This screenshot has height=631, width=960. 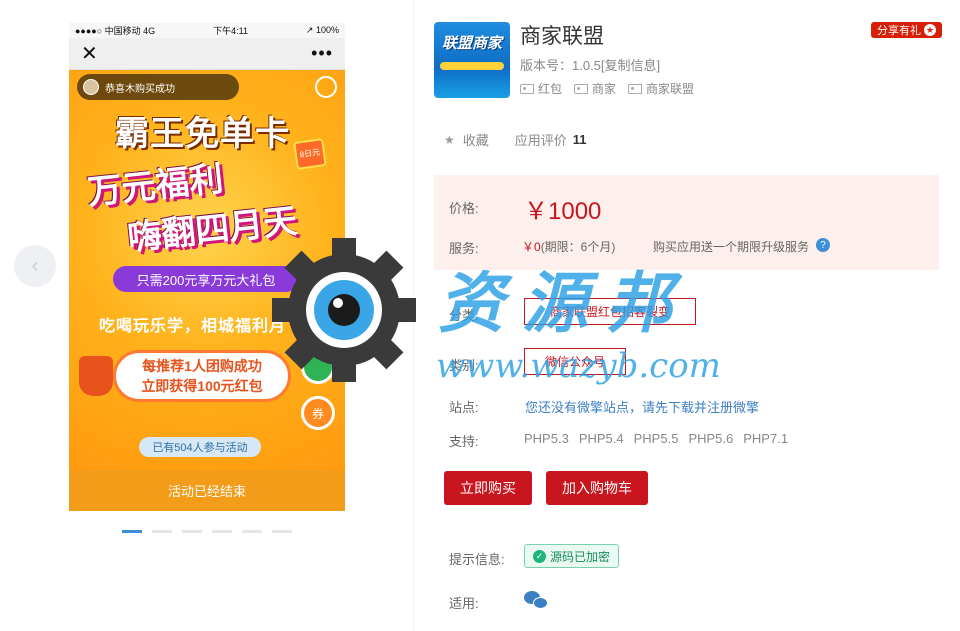 I want to click on tag-label: 红包, so click(x=550, y=89).